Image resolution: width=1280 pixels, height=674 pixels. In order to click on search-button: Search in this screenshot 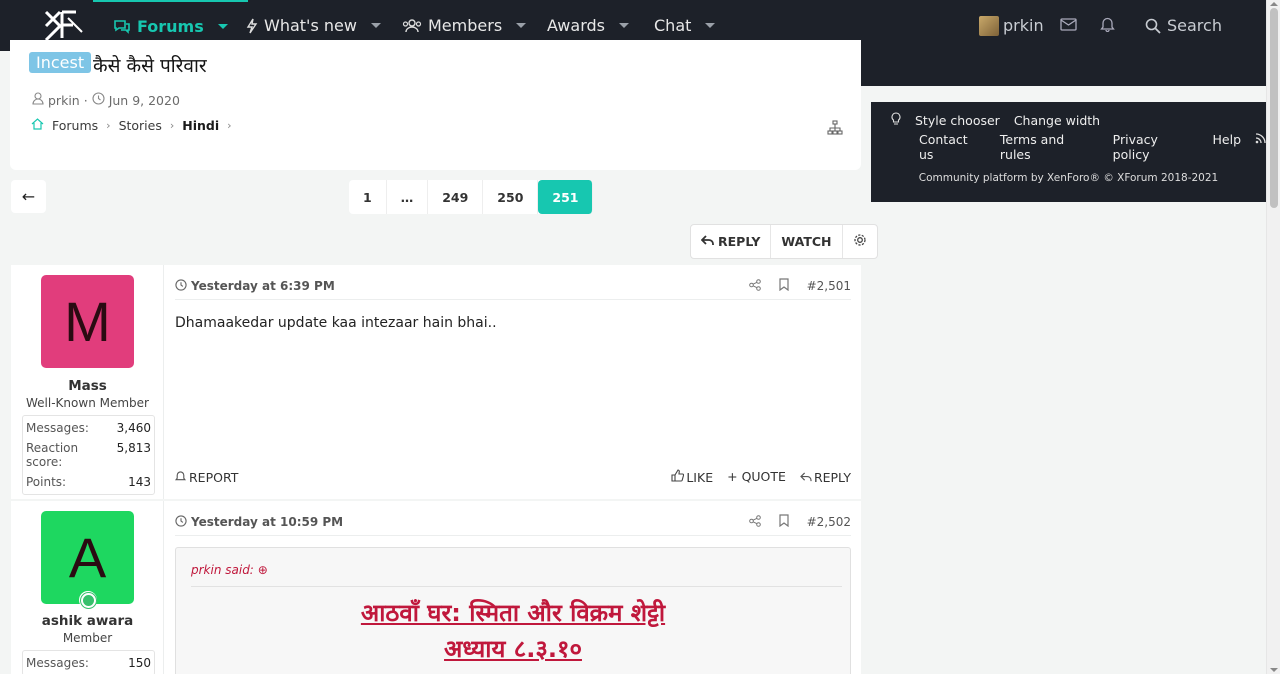, I will do `click(1183, 25)`.